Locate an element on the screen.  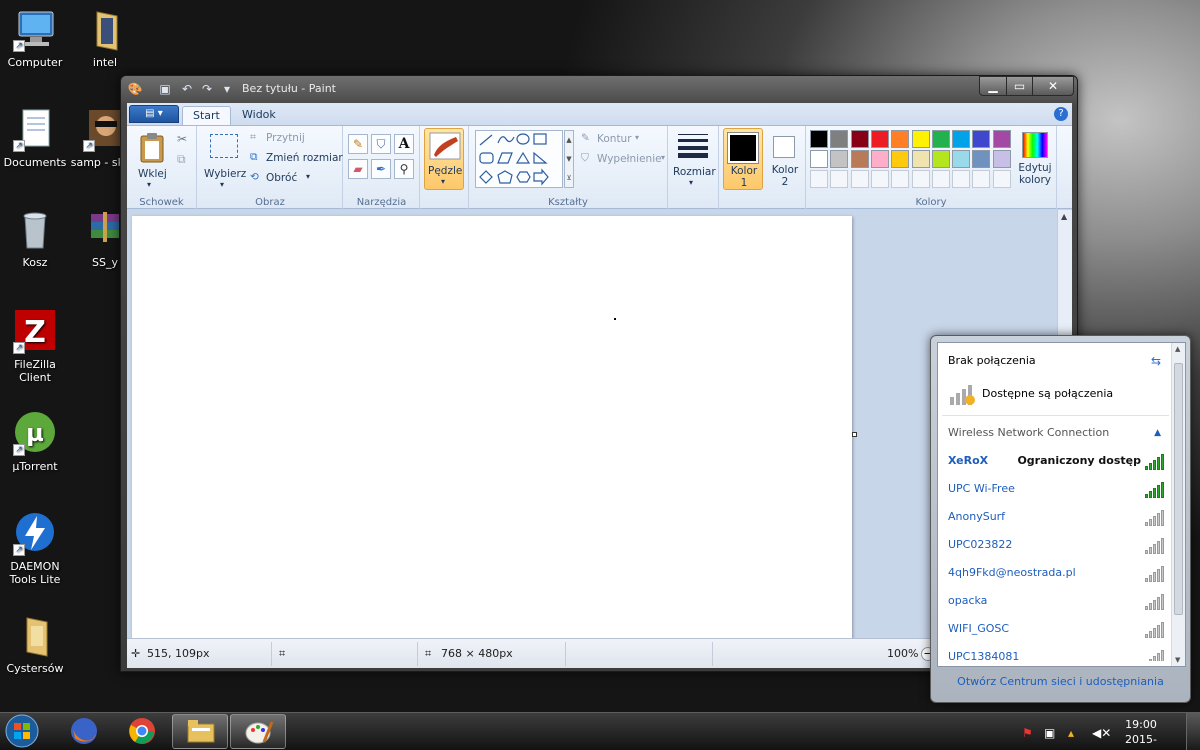
help-icon: ? is located at coordinates (1061, 114).